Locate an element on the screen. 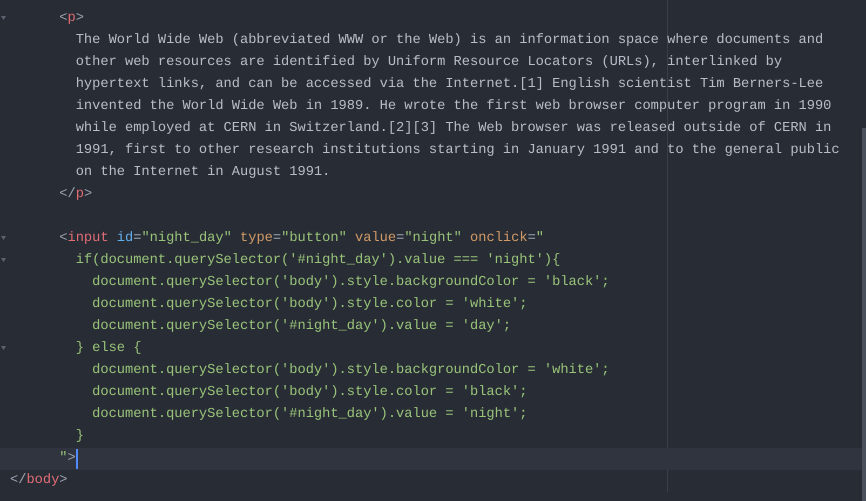 The height and width of the screenshot is (501, 866). code-line: document.querySelector('#night_day').value = 'night'; is located at coordinates (309, 415).